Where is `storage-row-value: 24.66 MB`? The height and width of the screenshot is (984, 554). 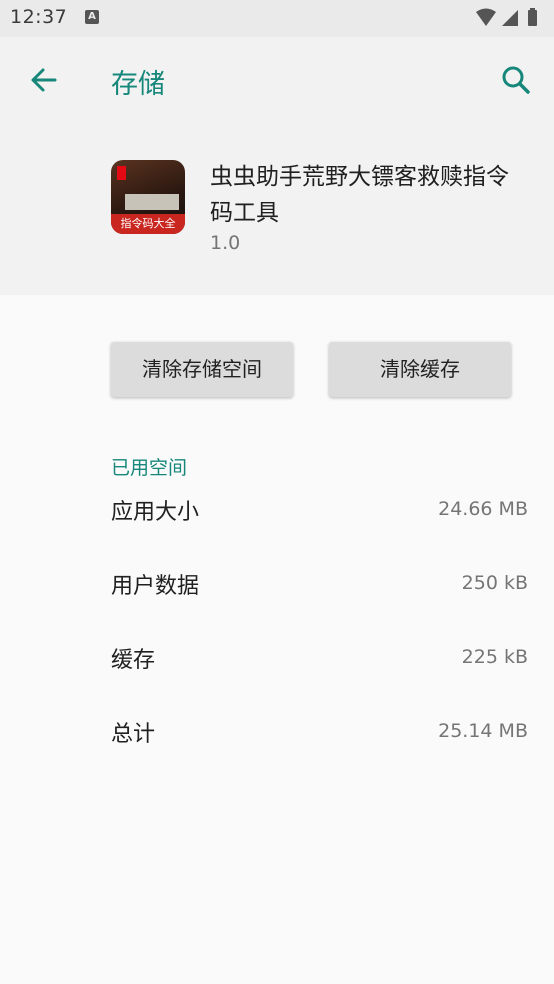
storage-row-value: 24.66 MB is located at coordinates (483, 509).